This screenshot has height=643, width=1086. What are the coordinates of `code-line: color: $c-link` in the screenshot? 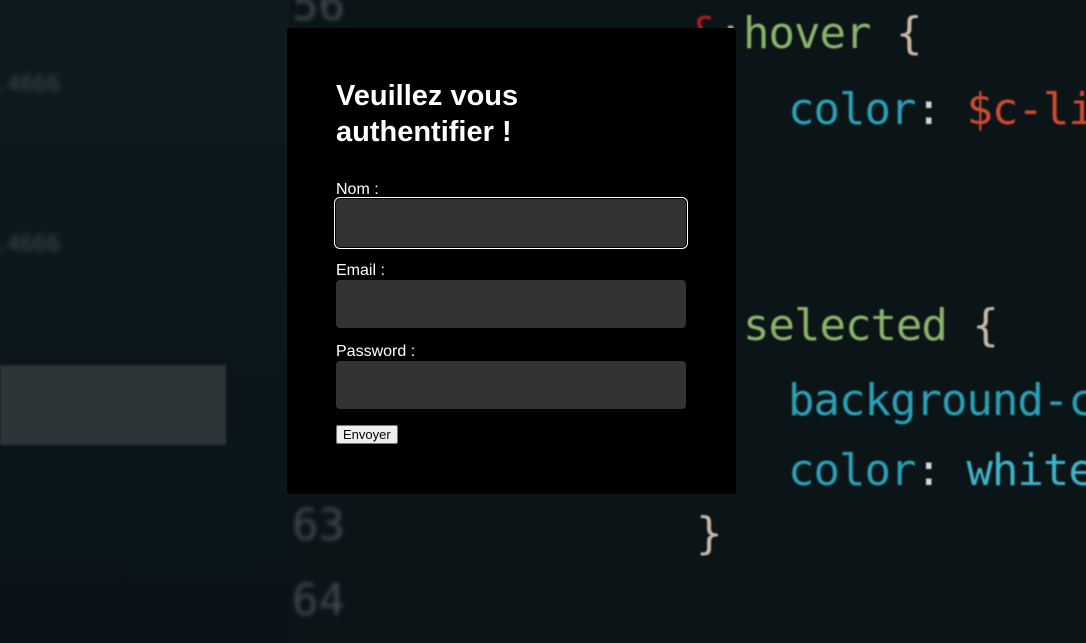 It's located at (937, 109).